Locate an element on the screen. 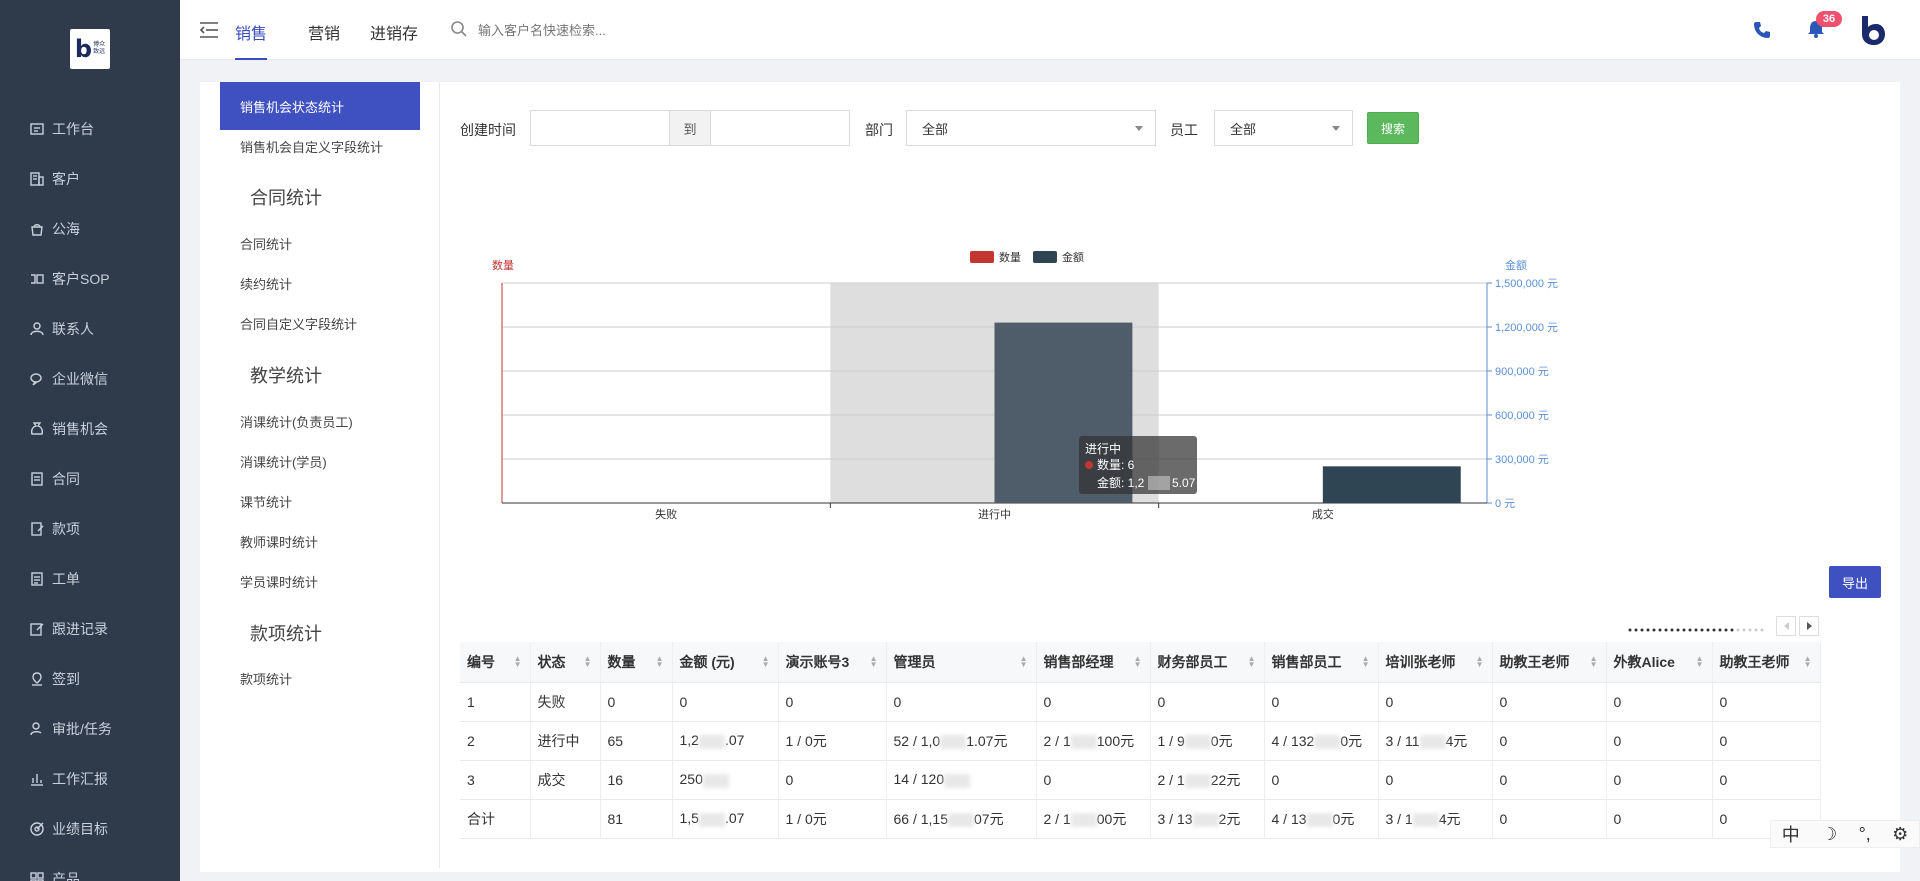  sidebar-item-5: 企业微信 is located at coordinates (90, 379).